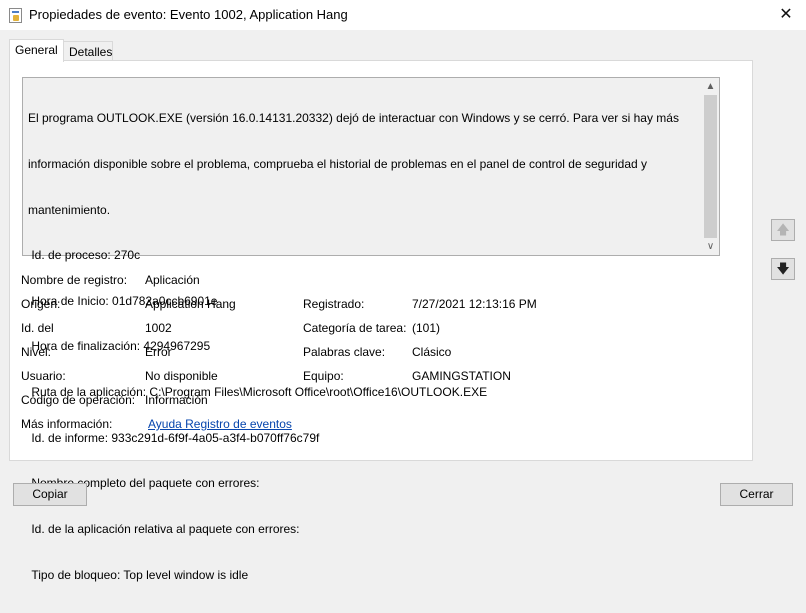 Image resolution: width=806 pixels, height=613 pixels. I want to click on user-label: Usuario:, so click(43, 376).